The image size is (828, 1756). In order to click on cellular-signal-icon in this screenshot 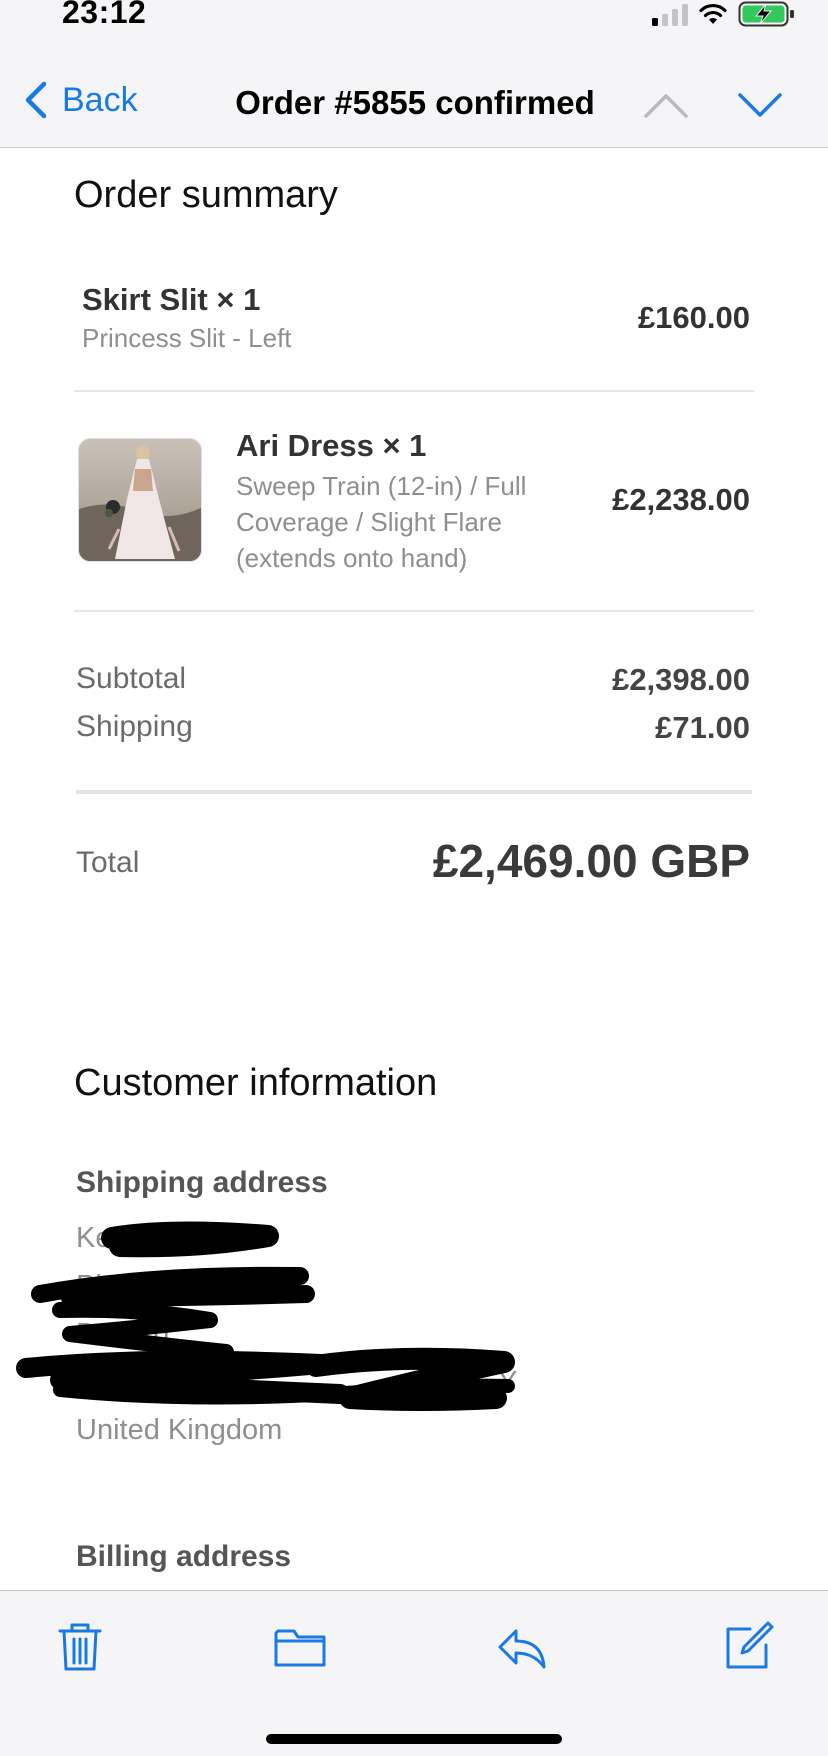, I will do `click(670, 15)`.